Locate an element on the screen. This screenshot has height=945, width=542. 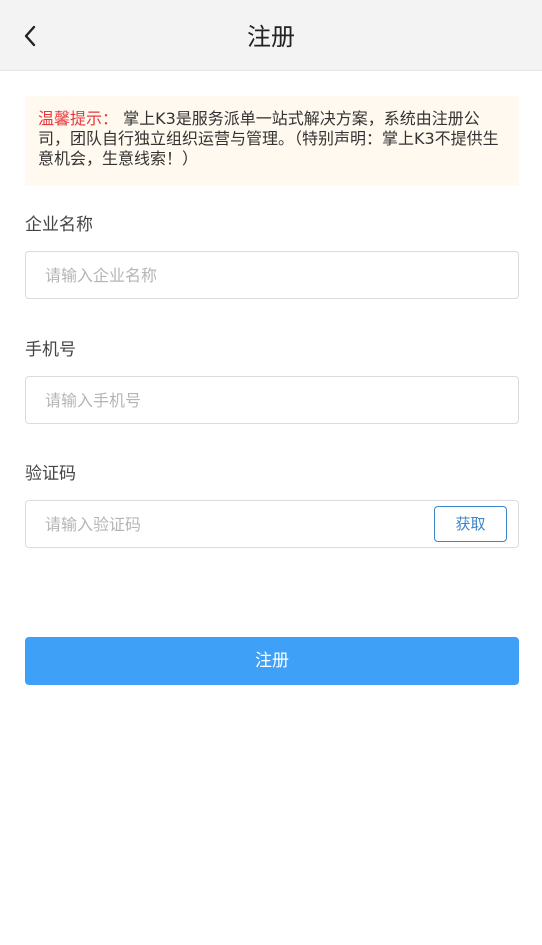
get-code-button: 获取 is located at coordinates (470, 524).